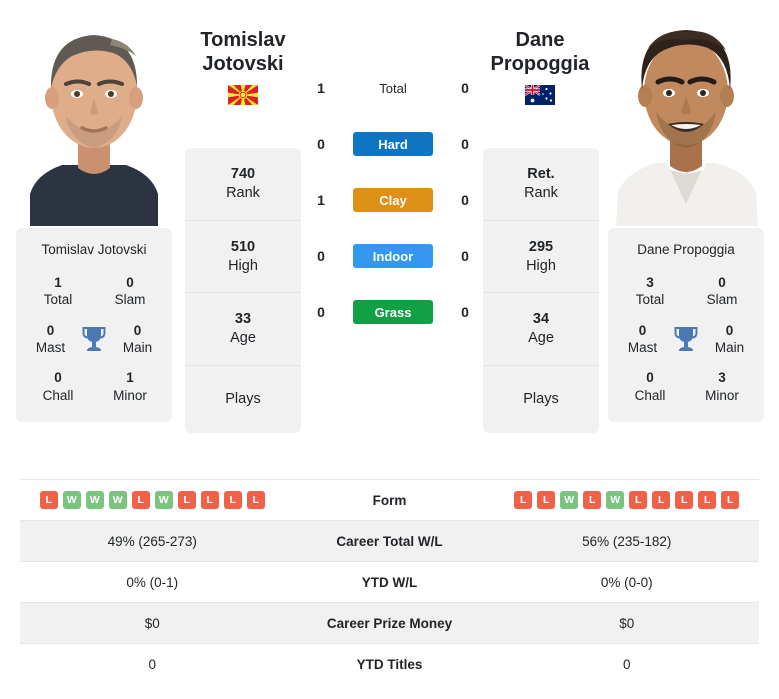 This screenshot has width=779, height=699. I want to click on right-career-prize-money: $0, so click(627, 623).